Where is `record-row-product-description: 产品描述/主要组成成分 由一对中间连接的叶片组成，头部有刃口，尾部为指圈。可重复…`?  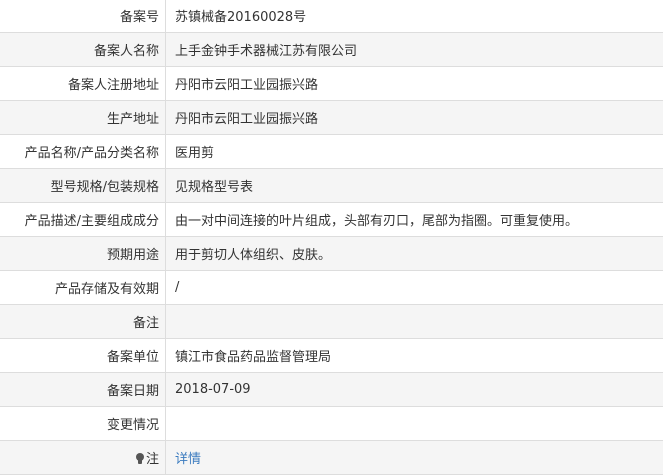
record-row-product-description: 产品描述/主要组成成分 由一对中间连接的叶片组成，头部有刃口，尾部为指圈。可重复… is located at coordinates (331, 219).